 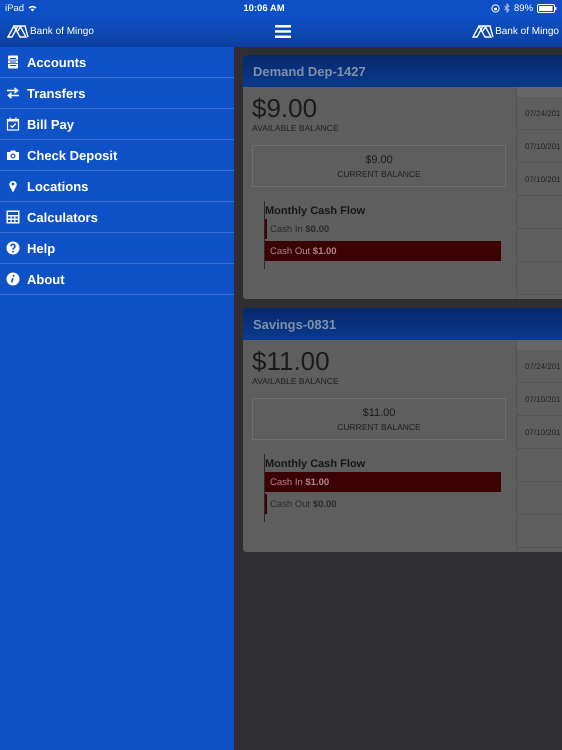 I want to click on device-name: iPad, so click(x=14, y=8).